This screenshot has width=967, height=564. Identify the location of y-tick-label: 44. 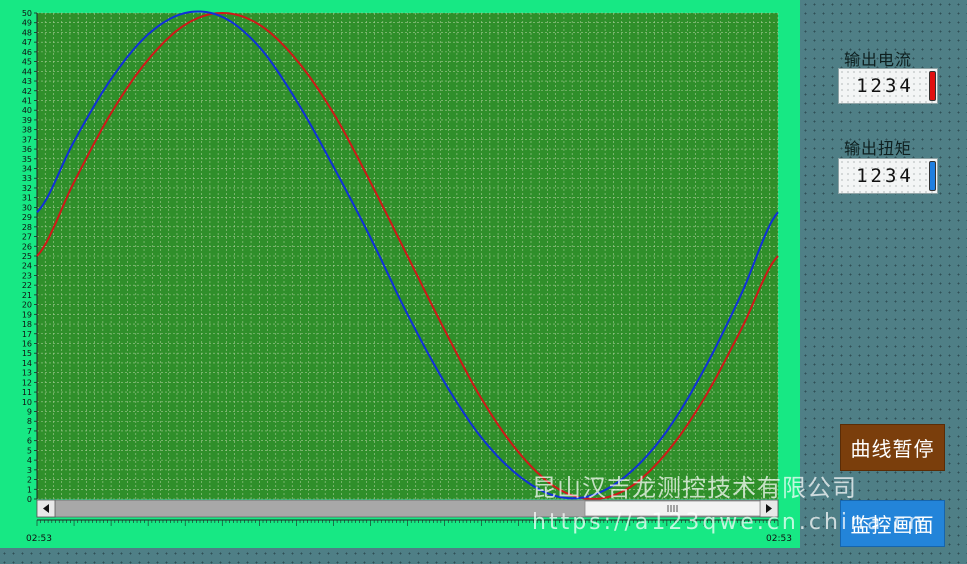
(27, 71).